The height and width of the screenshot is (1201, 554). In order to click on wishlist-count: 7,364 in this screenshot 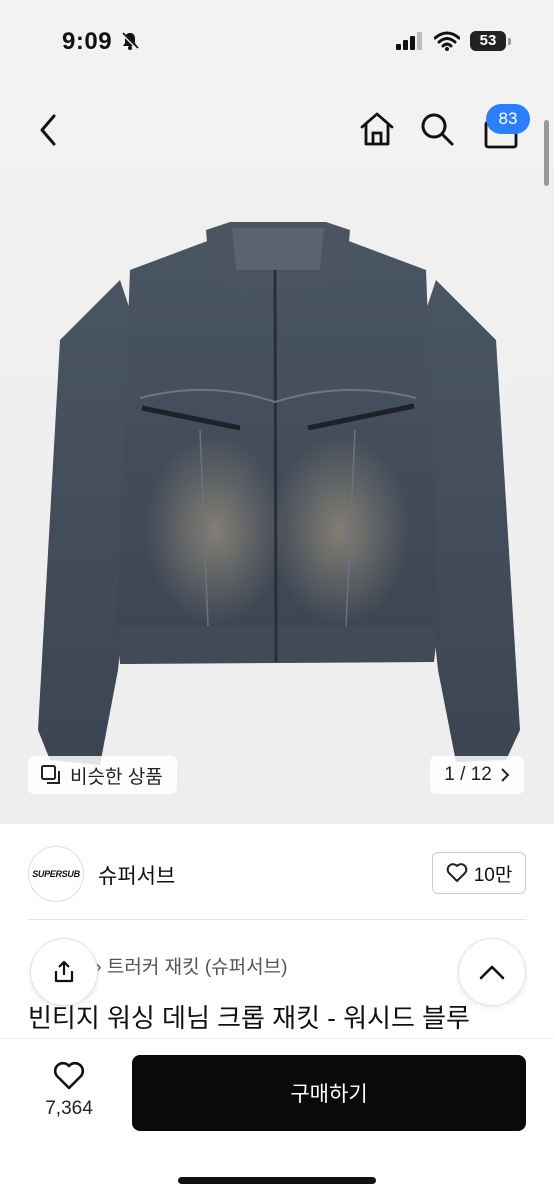, I will do `click(69, 1108)`.